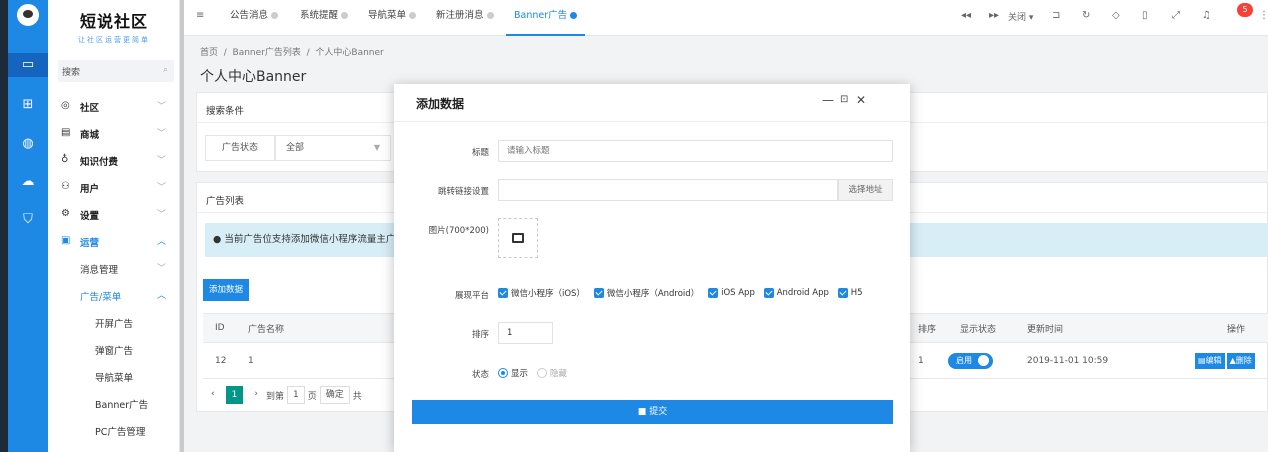 Image resolution: width=1268 pixels, height=452 pixels. What do you see at coordinates (116, 71) in the screenshot?
I see `sidebar-search: 搜索 ⌕` at bounding box center [116, 71].